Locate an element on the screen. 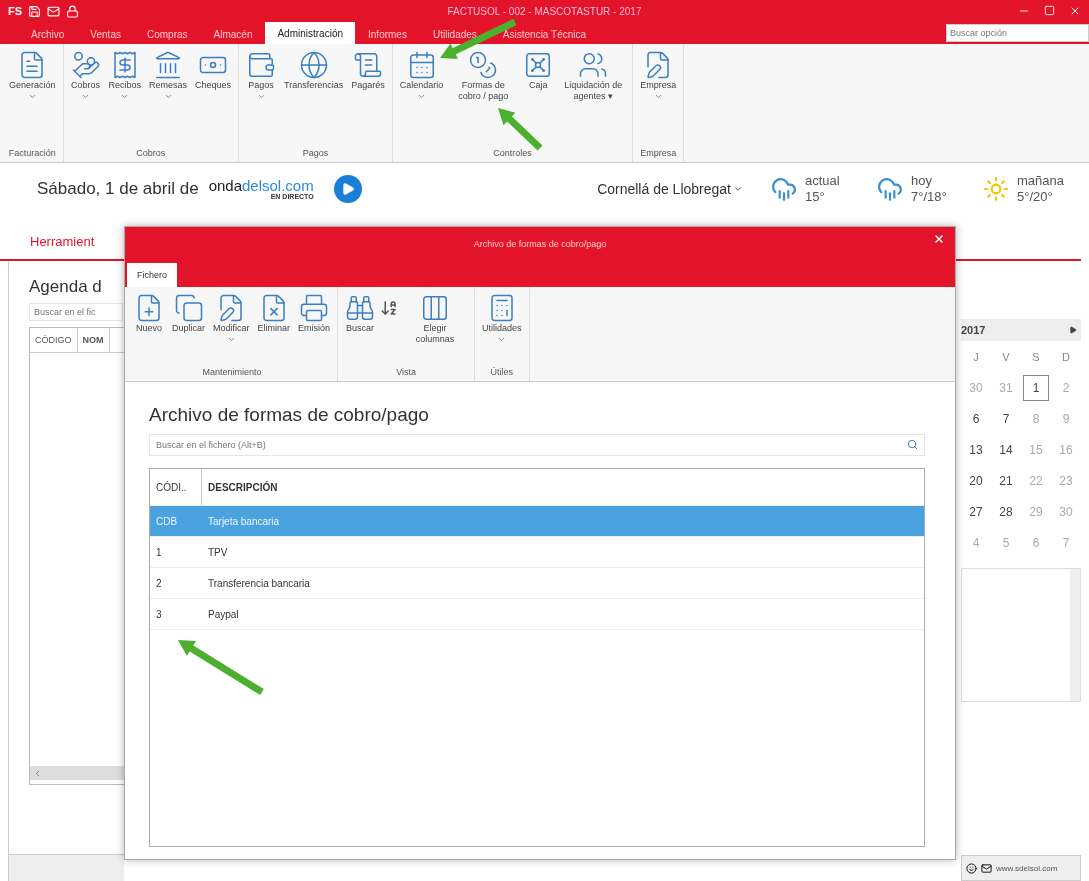 The height and width of the screenshot is (881, 1089). scroll-icon is located at coordinates (368, 65).